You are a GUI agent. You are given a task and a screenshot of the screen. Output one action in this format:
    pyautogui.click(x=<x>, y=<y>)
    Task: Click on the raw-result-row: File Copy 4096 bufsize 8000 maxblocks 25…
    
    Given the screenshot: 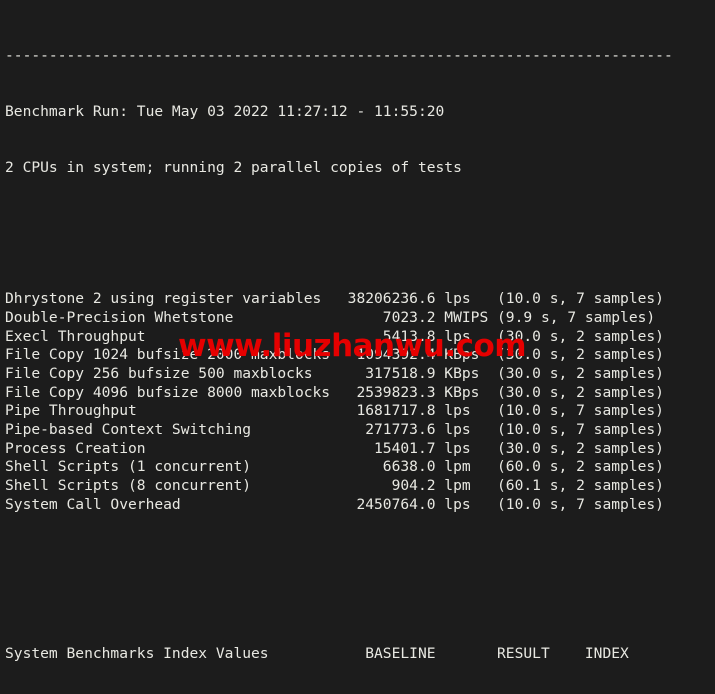 What is the action you would take?
    pyautogui.click(x=334, y=392)
    